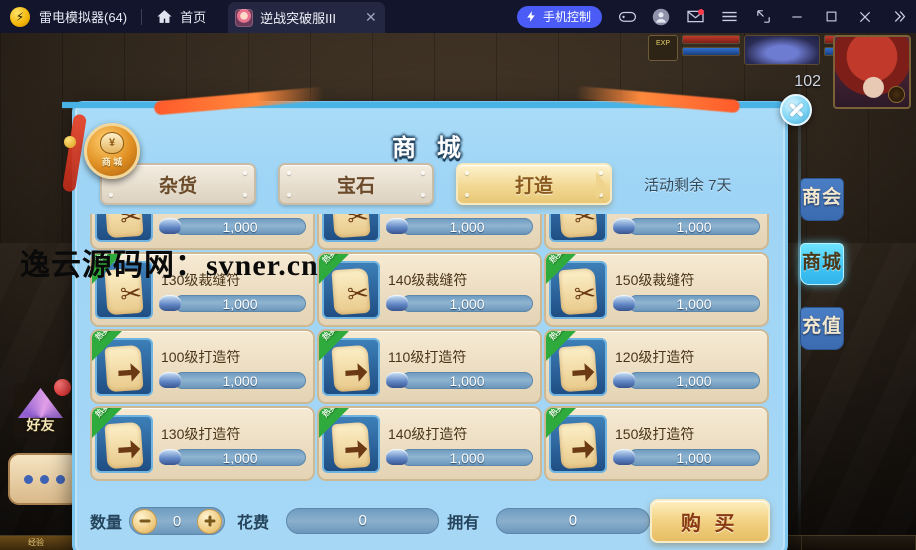  Describe the element at coordinates (145, 521) in the screenshot. I see `minus-icon` at that location.